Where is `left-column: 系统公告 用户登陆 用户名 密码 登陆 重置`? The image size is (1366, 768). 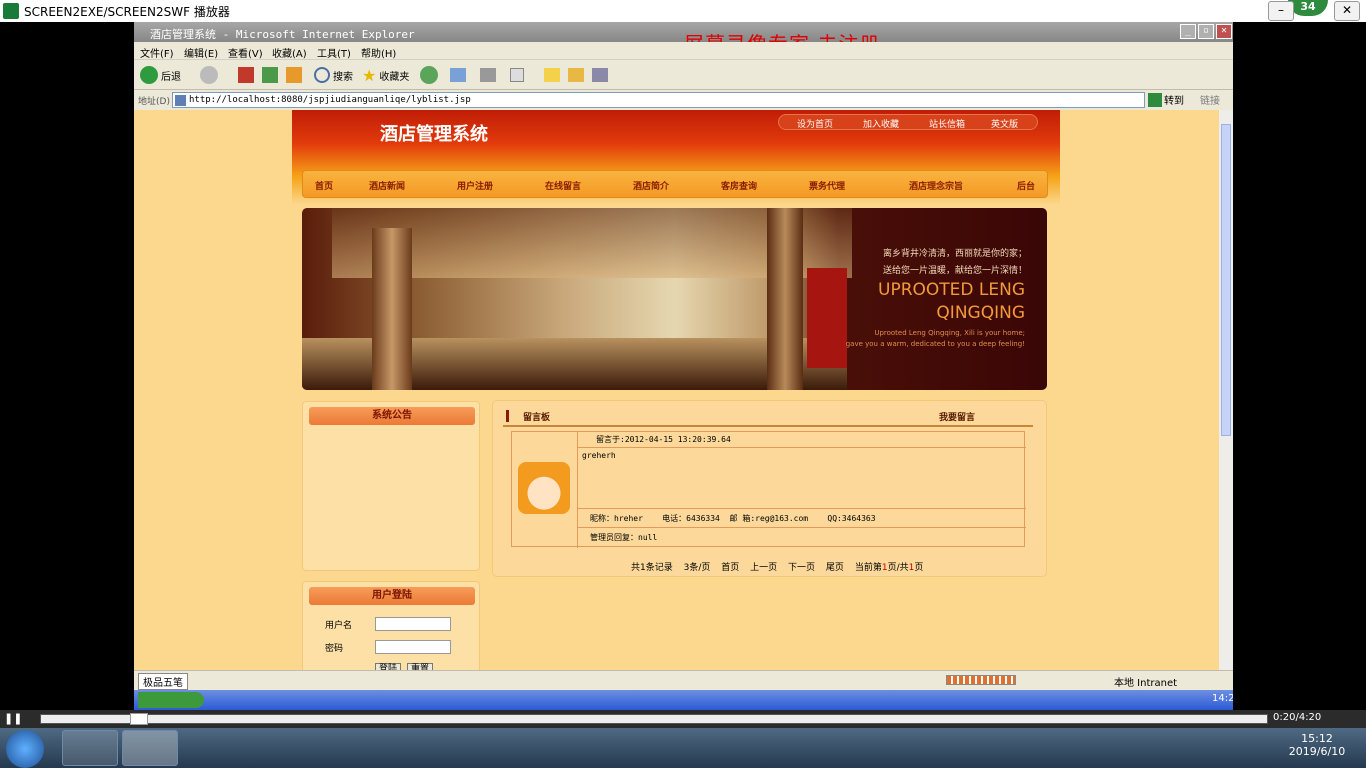 left-column: 系统公告 用户登陆 用户名 密码 登陆 重置 is located at coordinates (391, 536).